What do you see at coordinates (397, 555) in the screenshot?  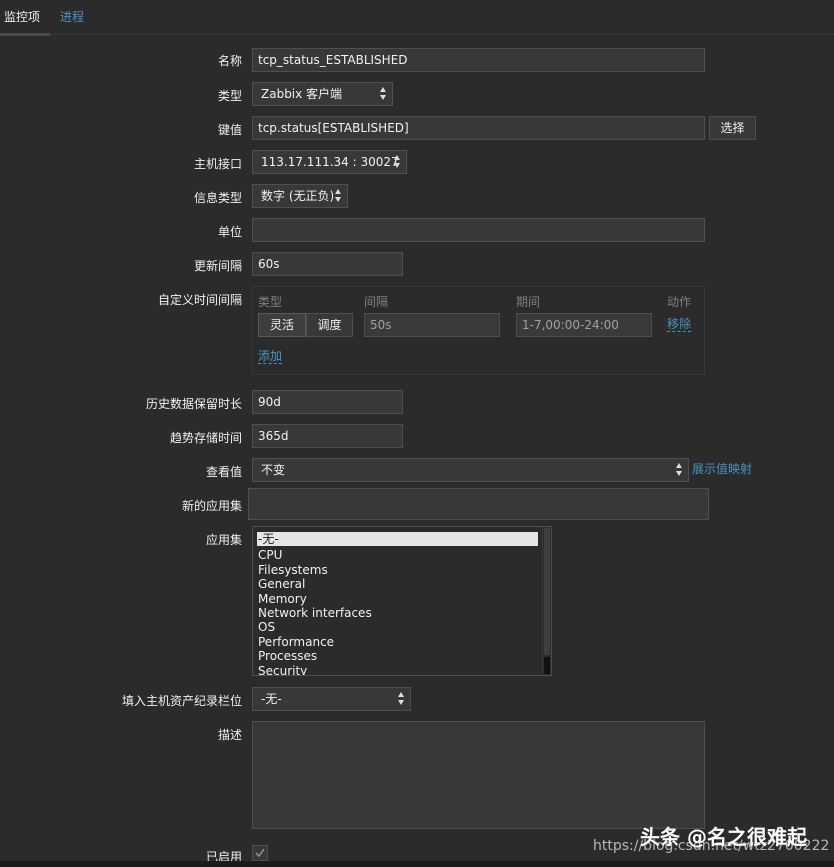 I see `list-item: CPU` at bounding box center [397, 555].